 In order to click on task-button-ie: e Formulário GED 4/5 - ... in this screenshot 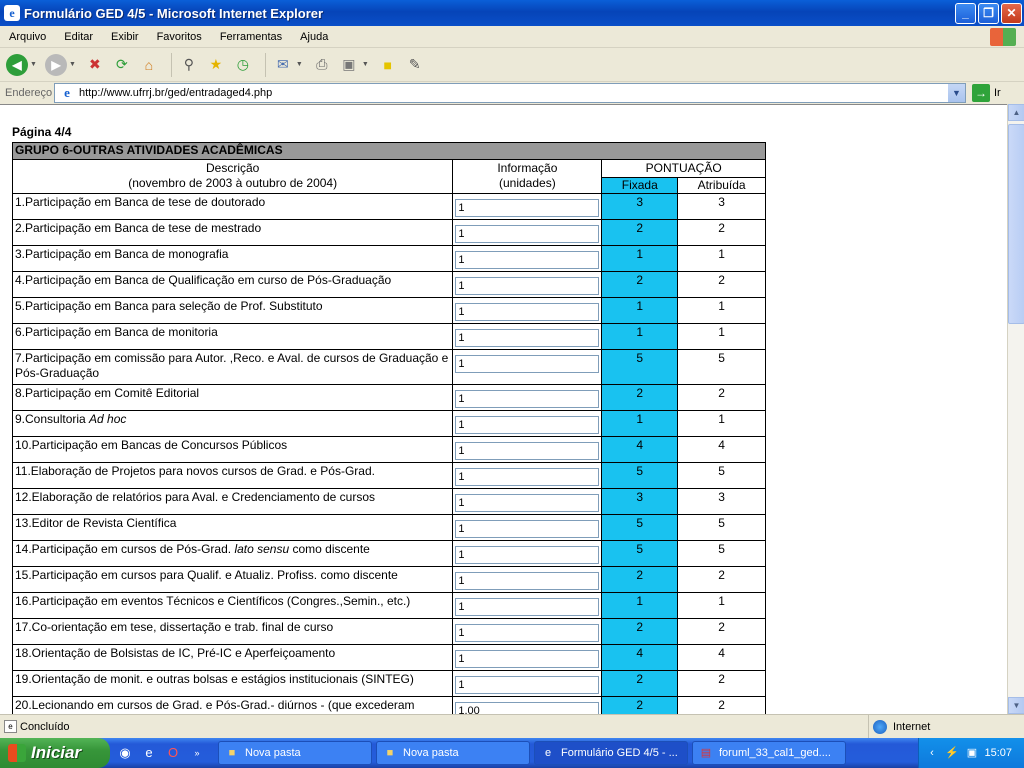, I will do `click(611, 753)`.